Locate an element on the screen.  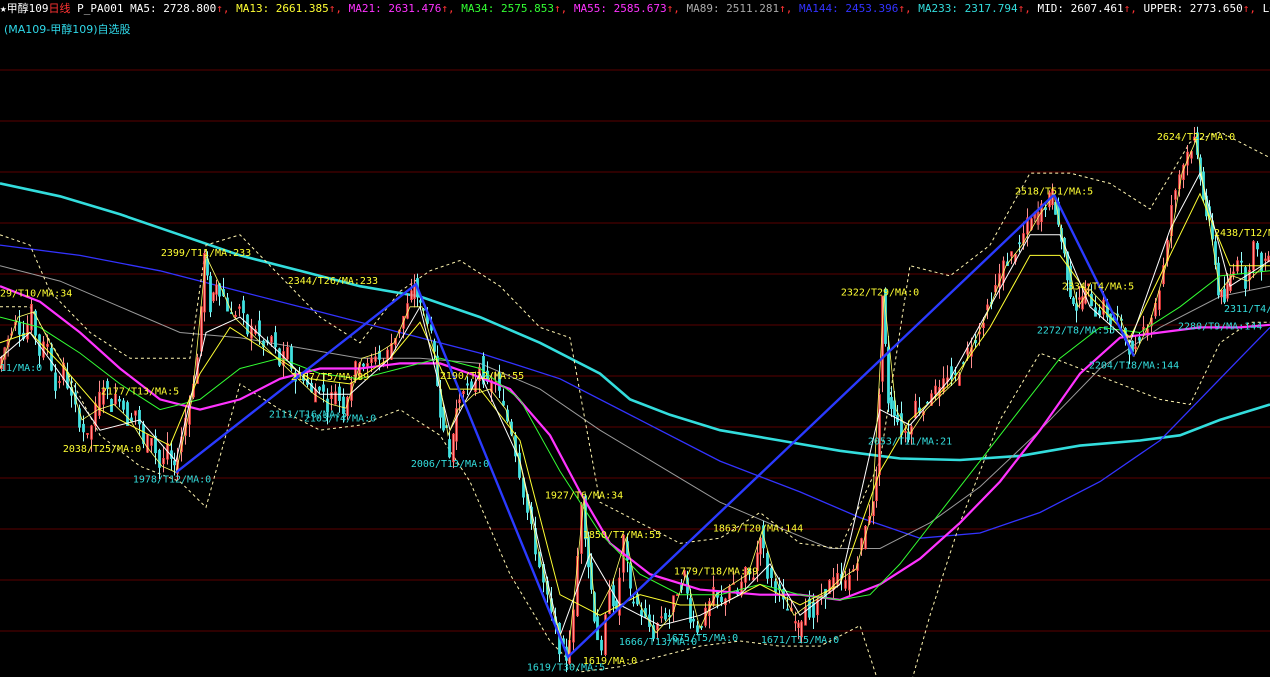
pivot-label: 2438/T12/MA is located at coordinates (1242, 233).